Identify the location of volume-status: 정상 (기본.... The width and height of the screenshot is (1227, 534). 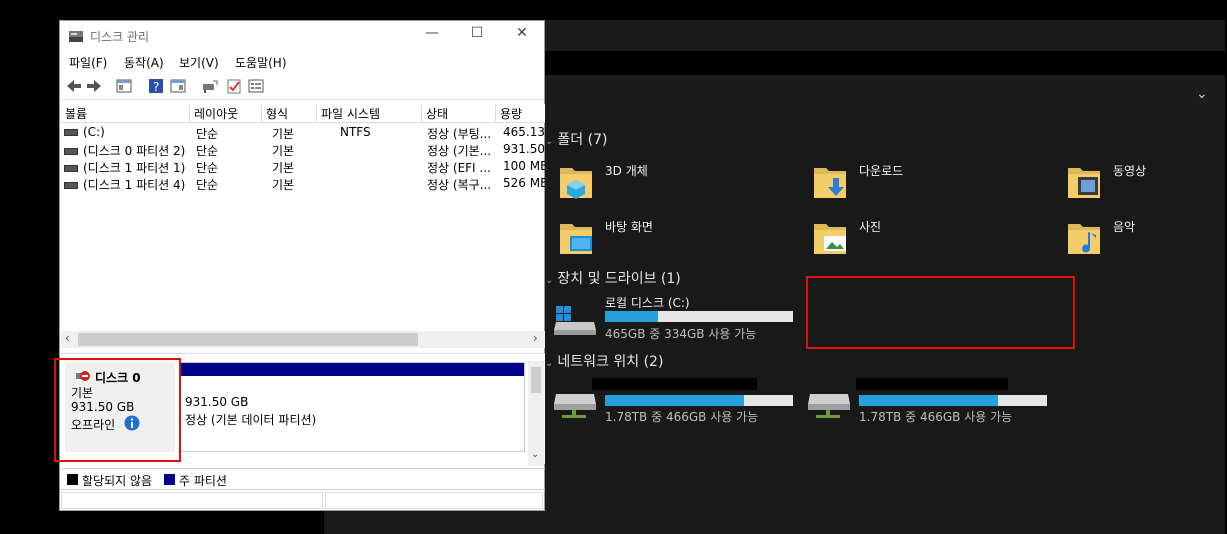
(459, 151).